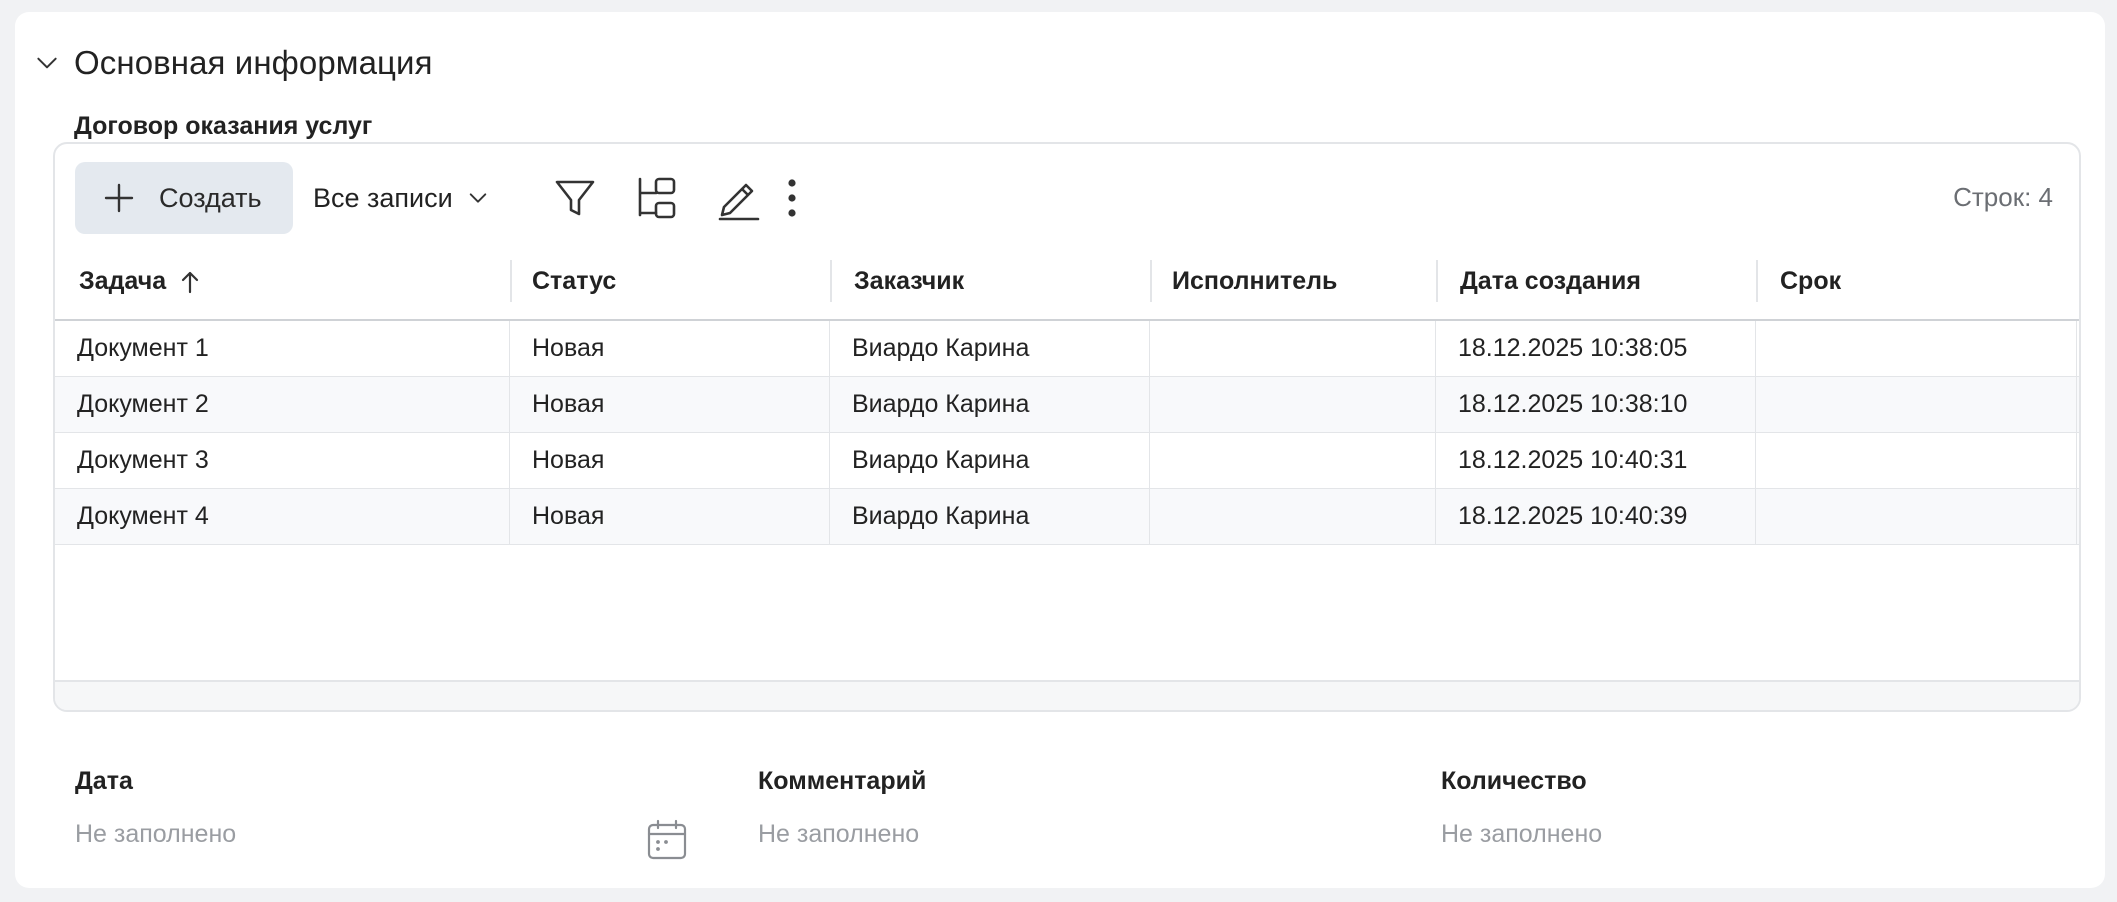  What do you see at coordinates (1596, 516) in the screenshot?
I see `cell-created-date: 18.12.2025 10:40:39` at bounding box center [1596, 516].